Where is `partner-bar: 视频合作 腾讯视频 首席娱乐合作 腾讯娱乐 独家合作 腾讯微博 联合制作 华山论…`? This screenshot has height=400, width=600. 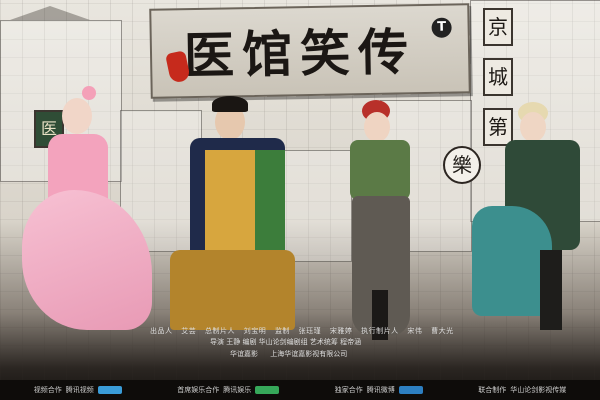 partner-bar: 视频合作 腾讯视频 首席娱乐合作 腾讯娱乐 独家合作 腾讯微博 联合制作 华山论… is located at coordinates (300, 390).